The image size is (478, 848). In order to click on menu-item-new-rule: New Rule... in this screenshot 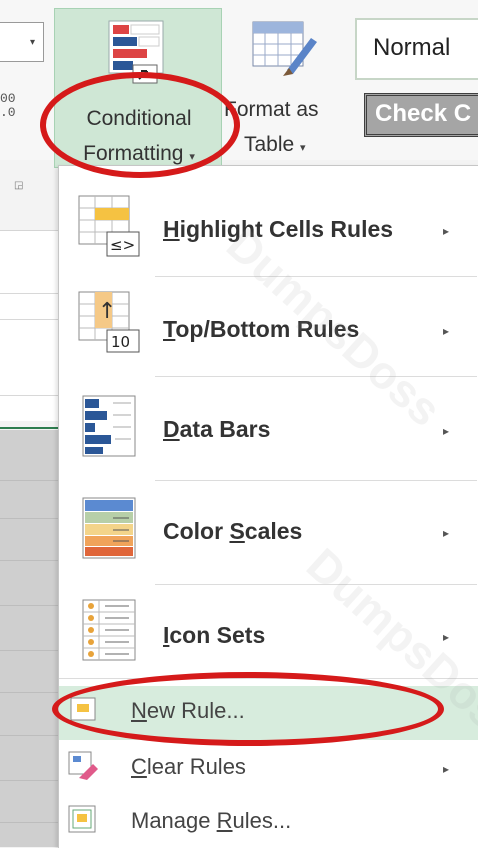, I will do `click(268, 713)`.